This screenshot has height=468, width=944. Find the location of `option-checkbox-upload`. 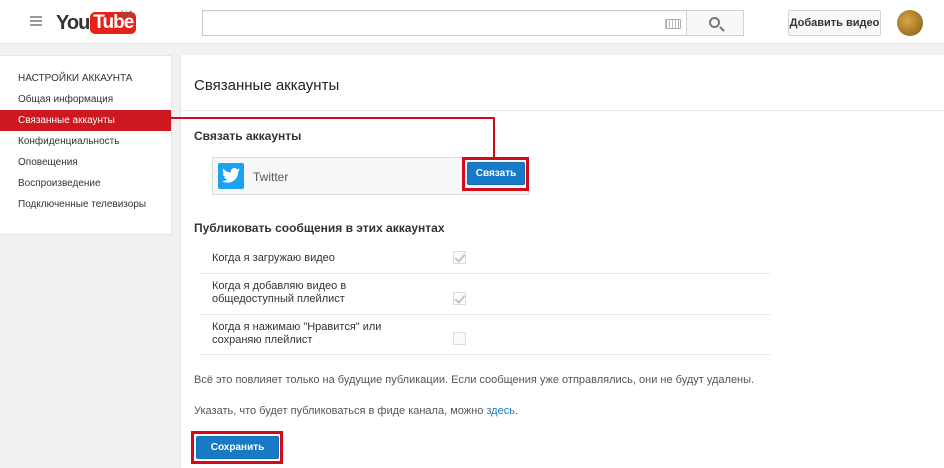

option-checkbox-upload is located at coordinates (459, 257).